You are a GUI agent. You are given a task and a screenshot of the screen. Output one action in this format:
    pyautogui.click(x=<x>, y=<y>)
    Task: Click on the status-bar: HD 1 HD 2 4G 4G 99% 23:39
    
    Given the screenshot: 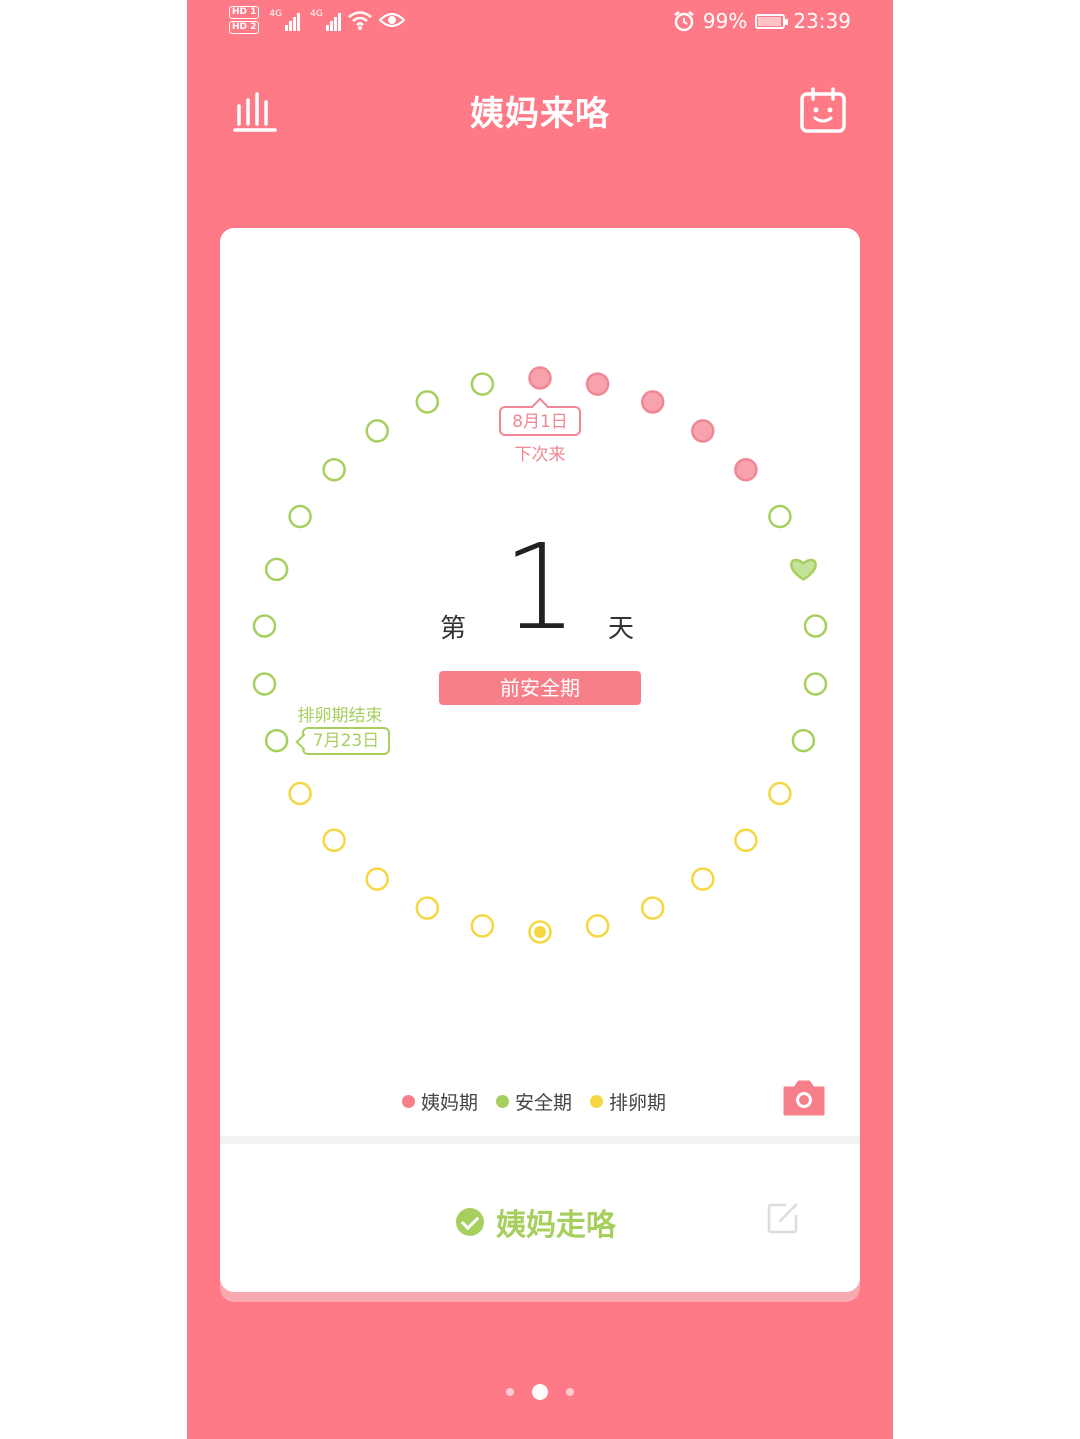 What is the action you would take?
    pyautogui.click(x=540, y=22)
    